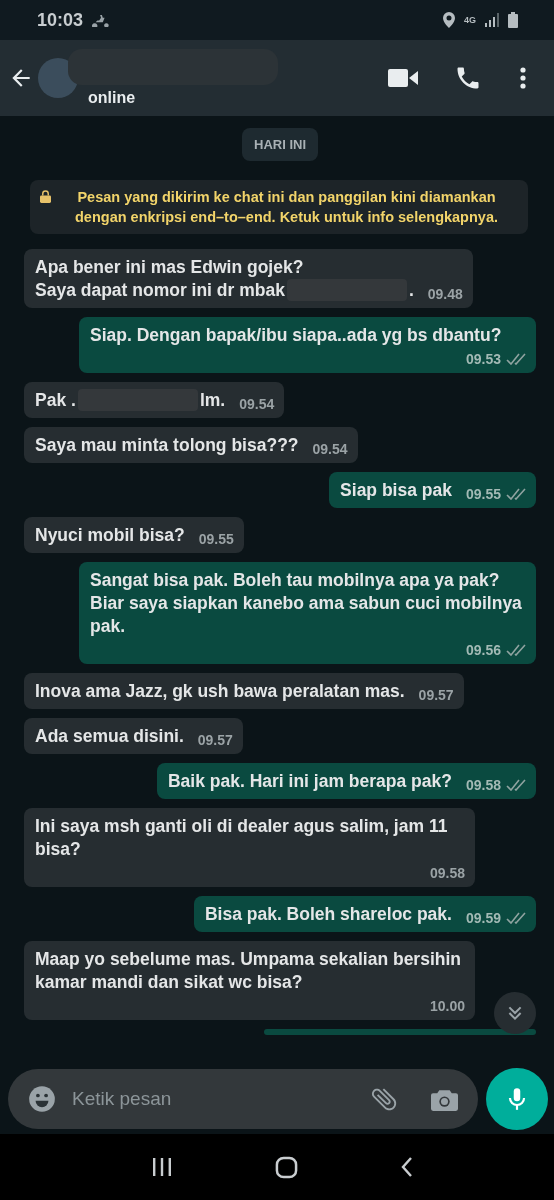 Image resolution: width=554 pixels, height=1200 pixels. Describe the element at coordinates (169, 278) in the screenshot. I see `message-text: Apa bener ini mas Edwin gojek? Saya dapat nomor ini dr mbak` at that location.